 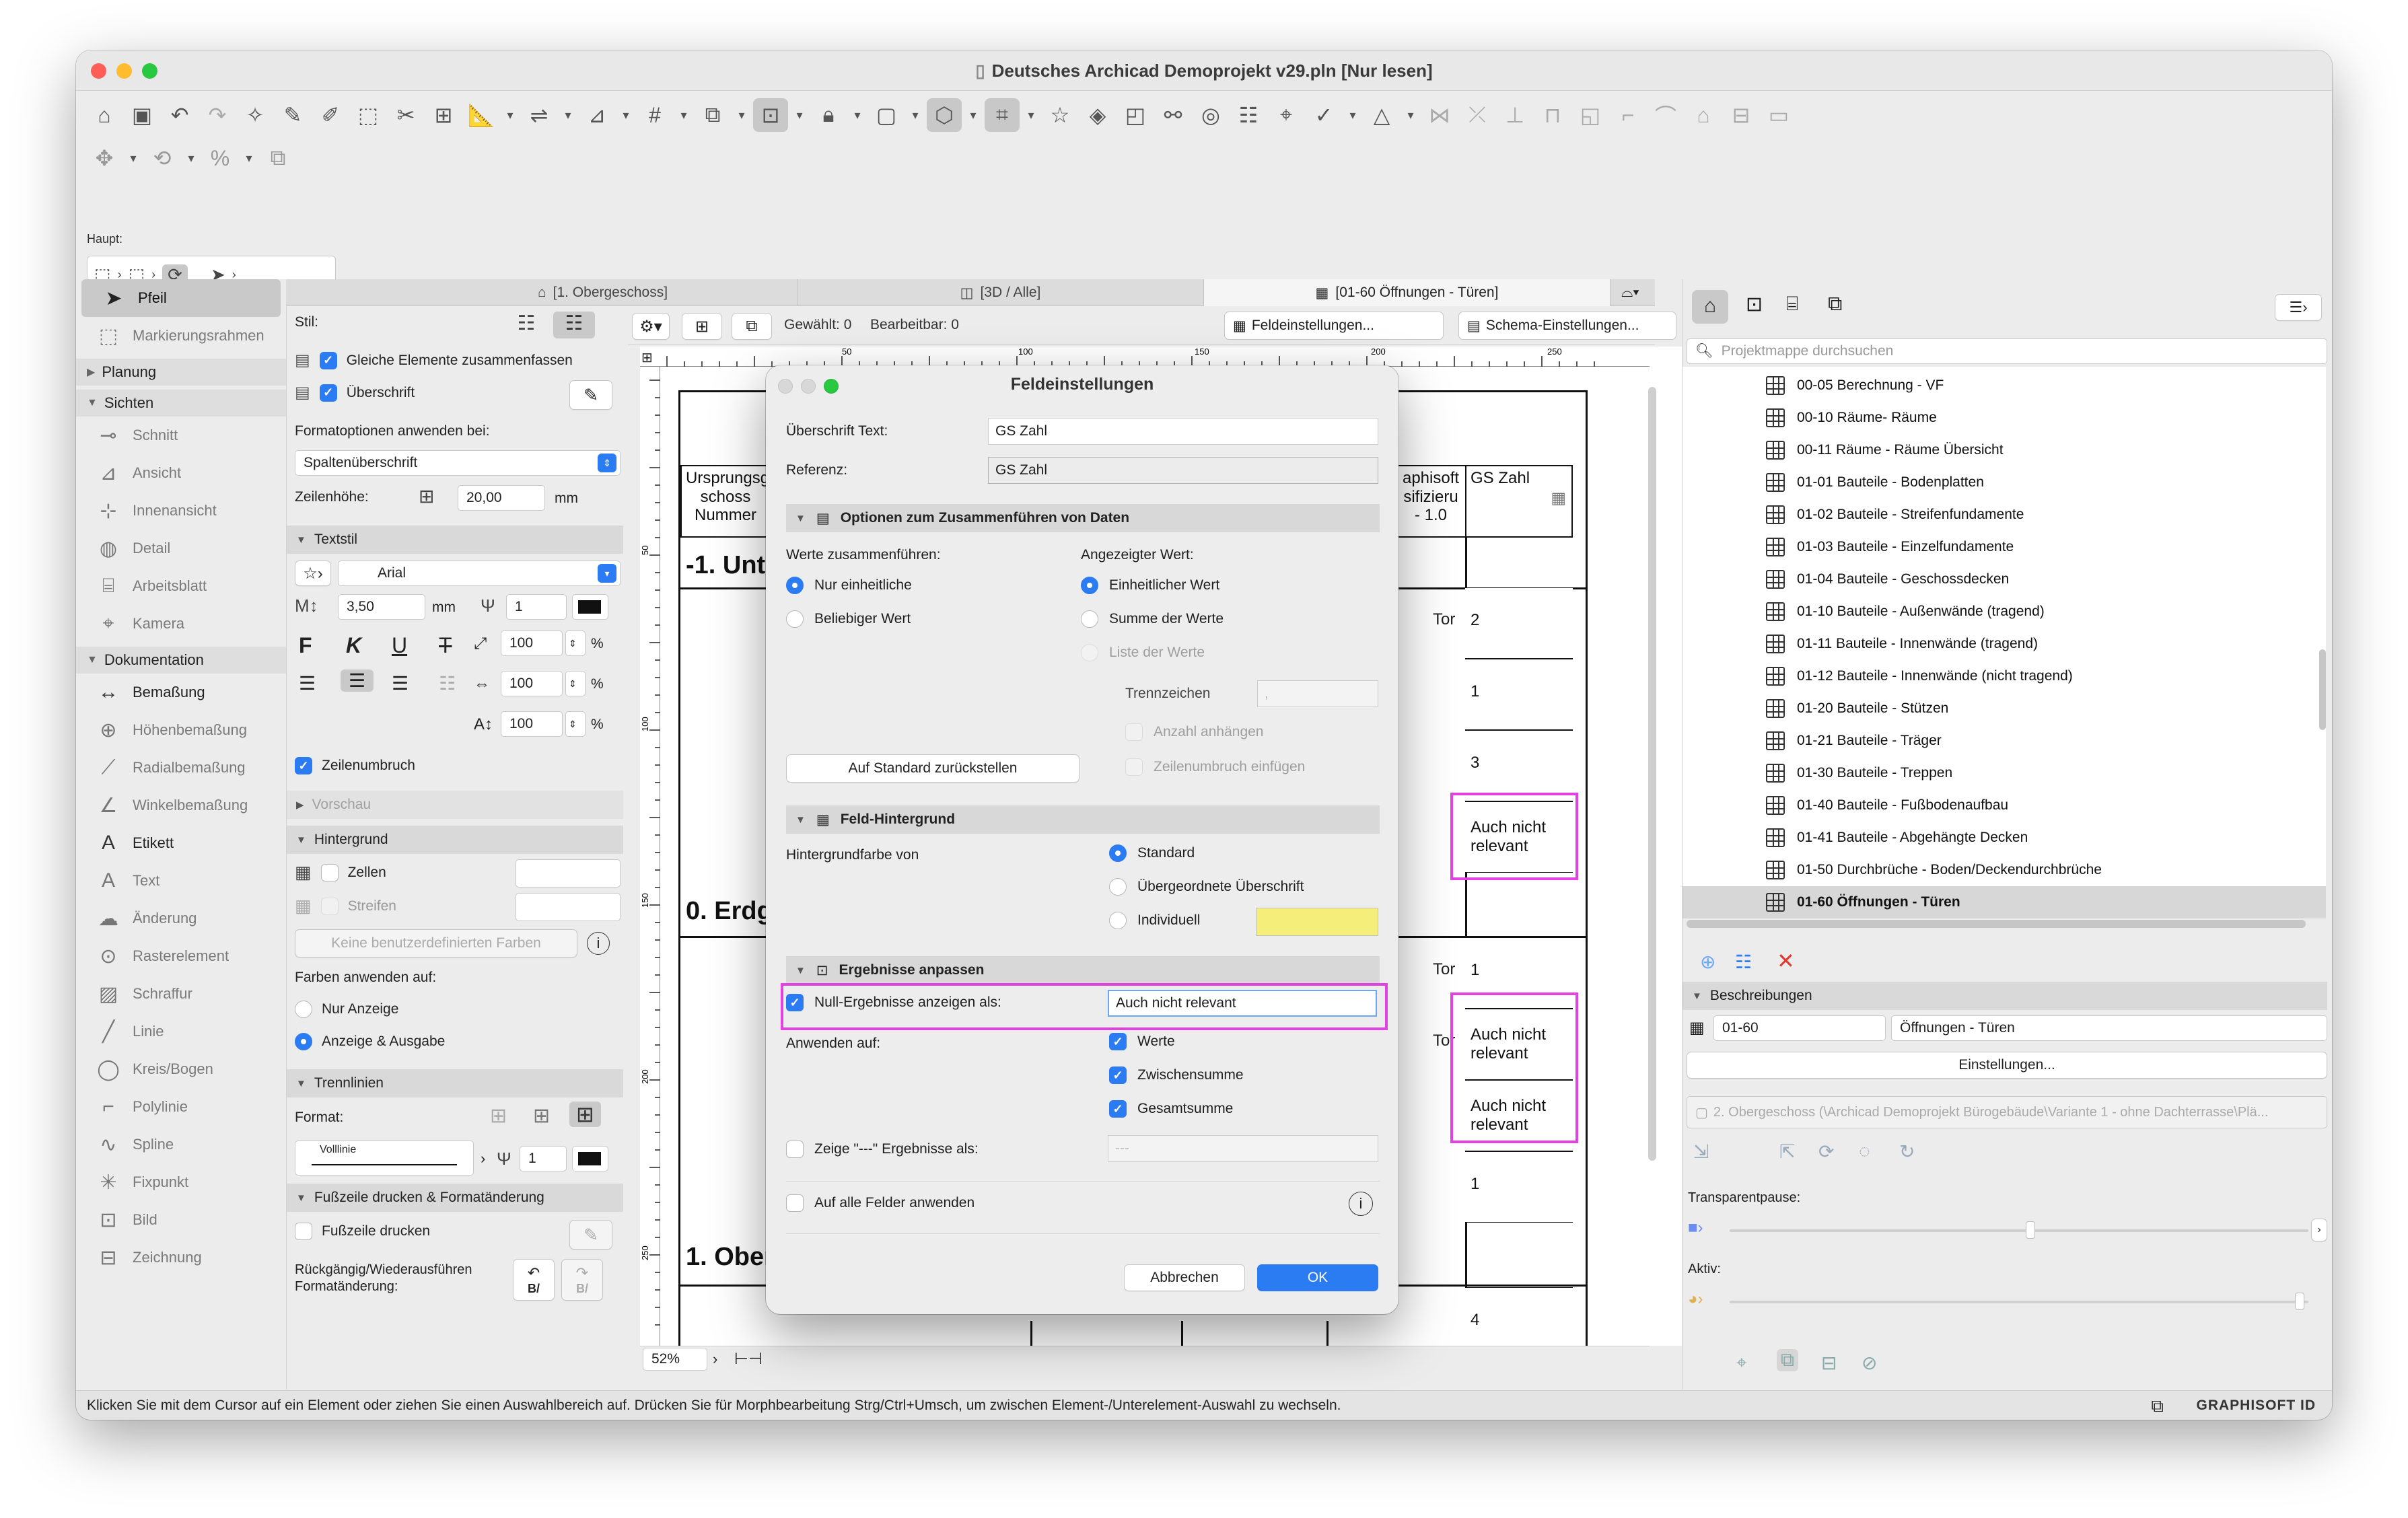 I want to click on trennlinien-section: ▼ Trennlinien, so click(x=455, y=1083).